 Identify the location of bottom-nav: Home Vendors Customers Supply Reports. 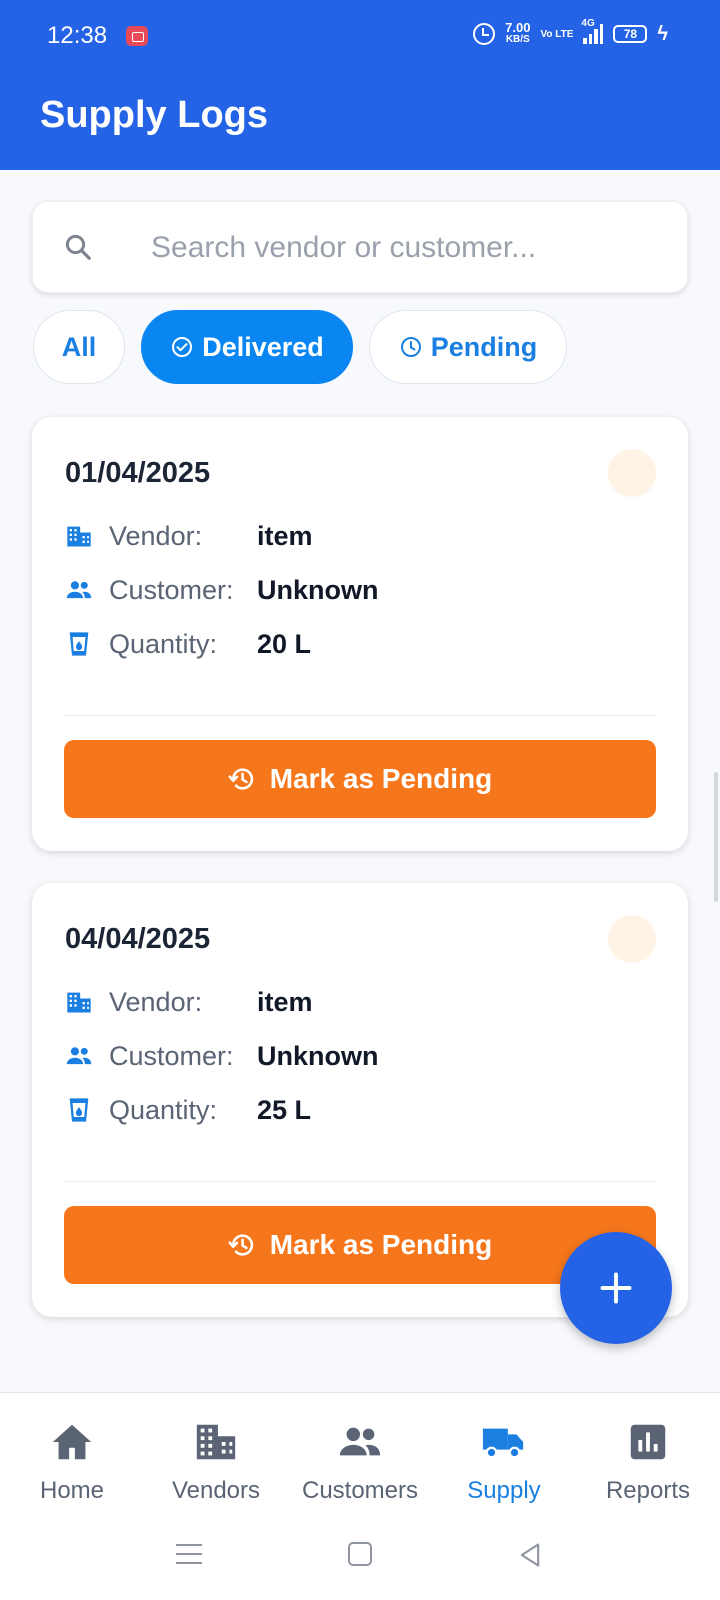
(360, 1456).